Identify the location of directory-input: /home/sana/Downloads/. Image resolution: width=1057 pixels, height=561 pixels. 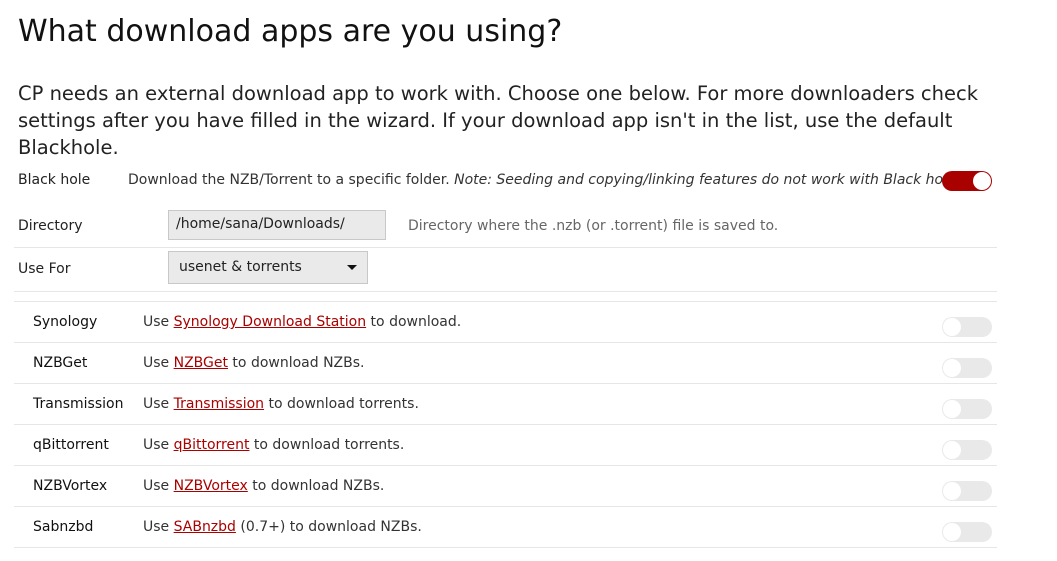
(277, 225).